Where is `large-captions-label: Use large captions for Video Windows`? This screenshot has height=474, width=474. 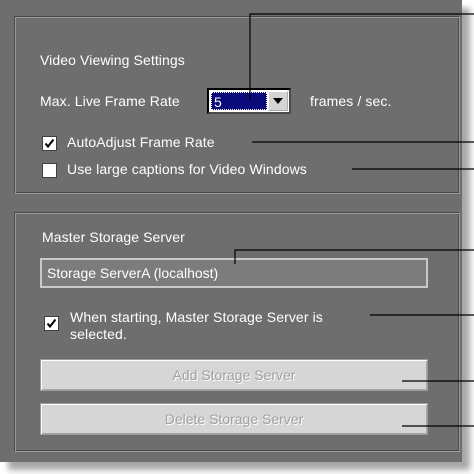 large-captions-label: Use large captions for Video Windows is located at coordinates (187, 169).